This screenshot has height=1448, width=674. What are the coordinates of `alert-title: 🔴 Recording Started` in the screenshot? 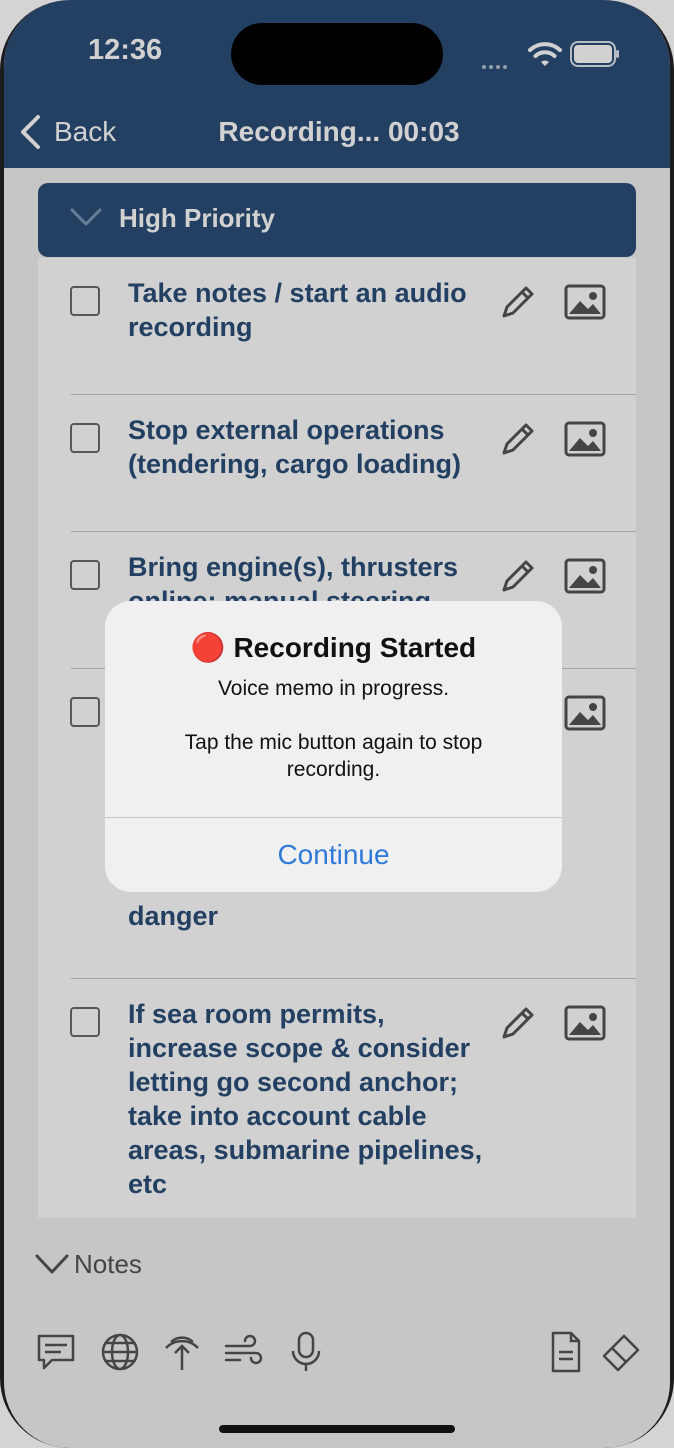 It's located at (333, 647).